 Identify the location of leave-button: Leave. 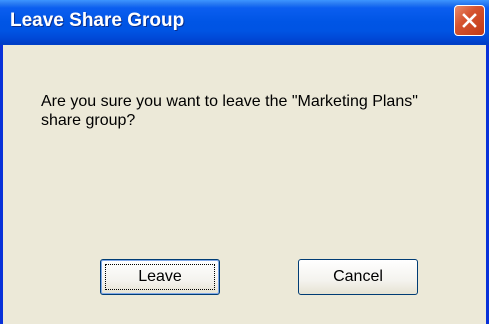
(160, 277).